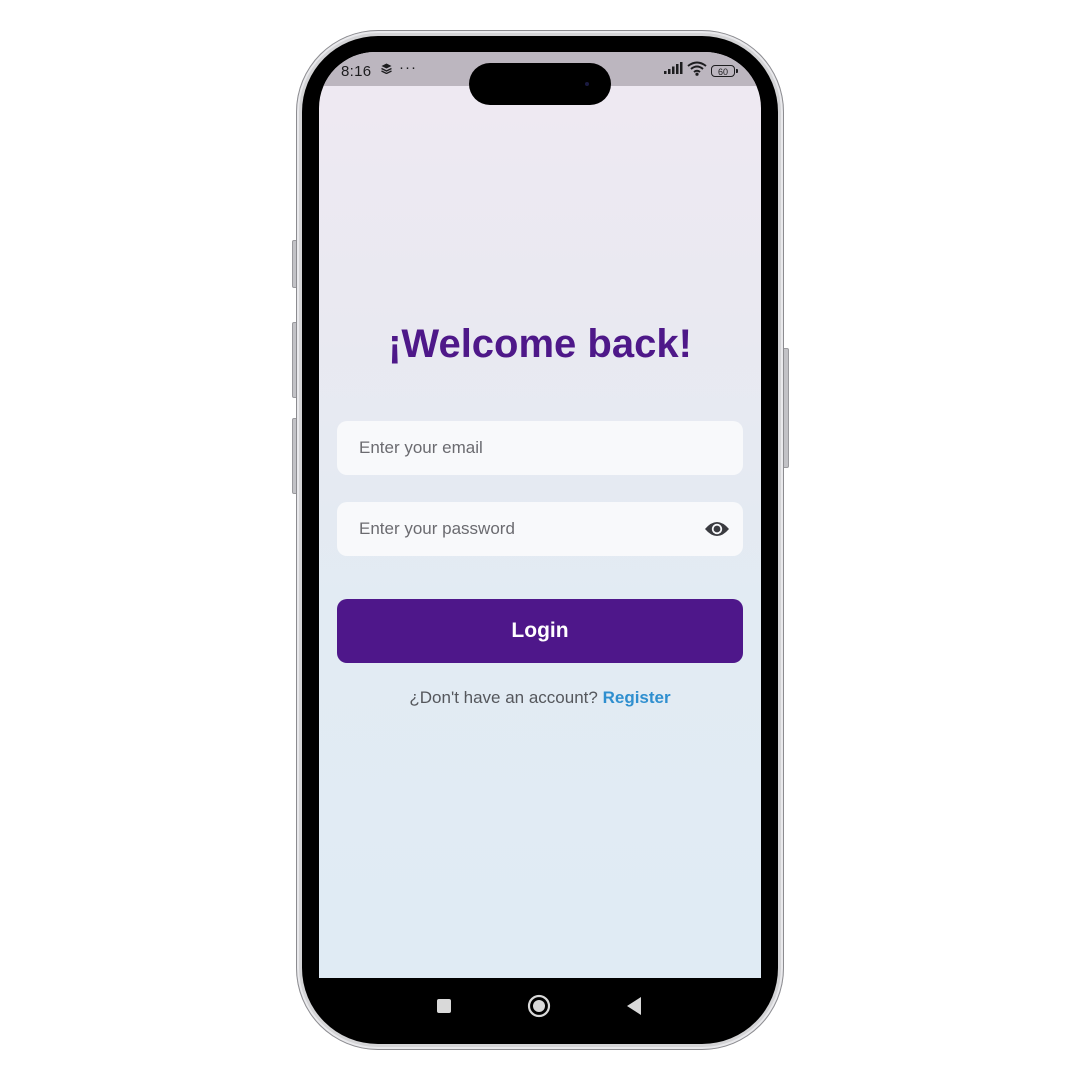  I want to click on register-prompt: ¿Don't have an account? Register, so click(540, 698).